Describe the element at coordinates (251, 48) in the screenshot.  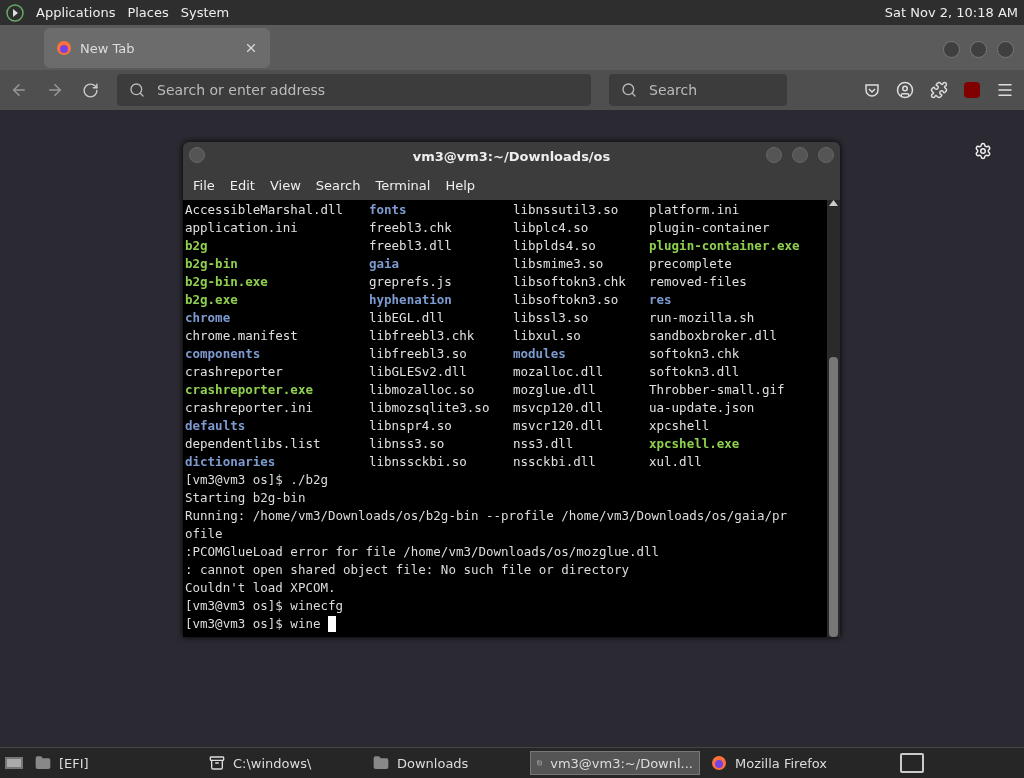
I see `close-icon` at that location.